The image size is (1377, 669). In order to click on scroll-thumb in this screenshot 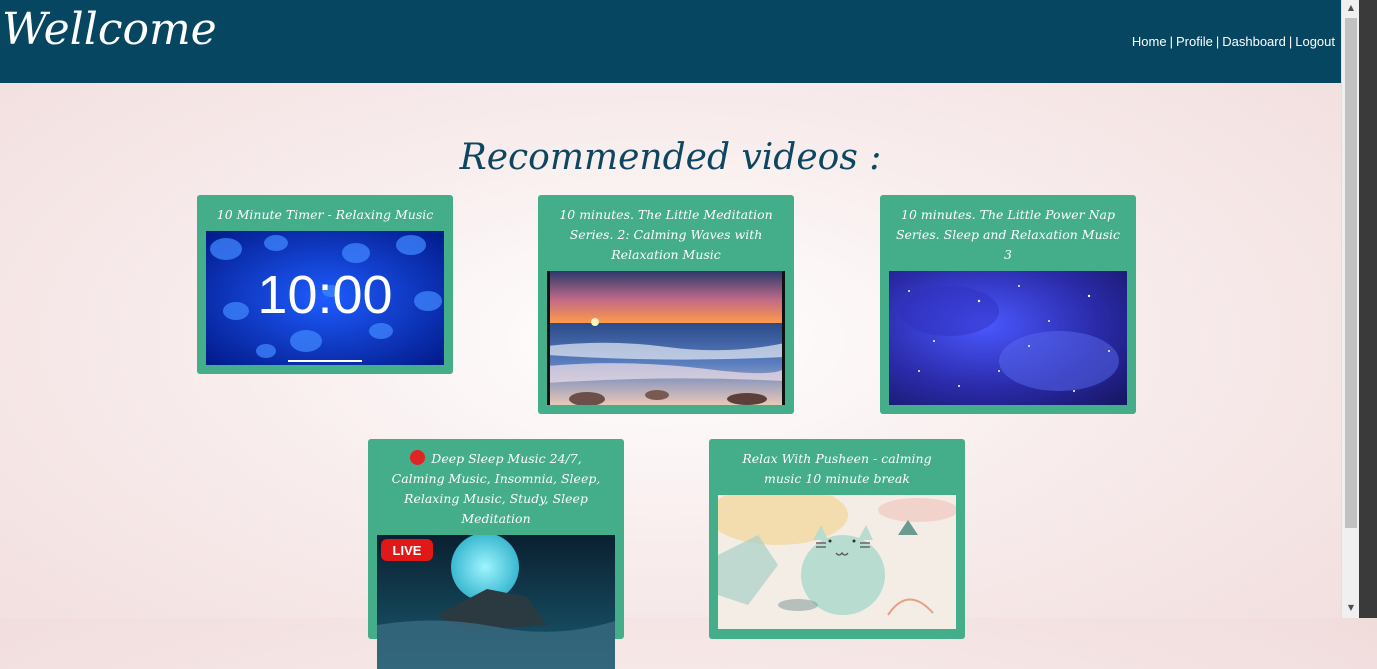, I will do `click(1351, 273)`.